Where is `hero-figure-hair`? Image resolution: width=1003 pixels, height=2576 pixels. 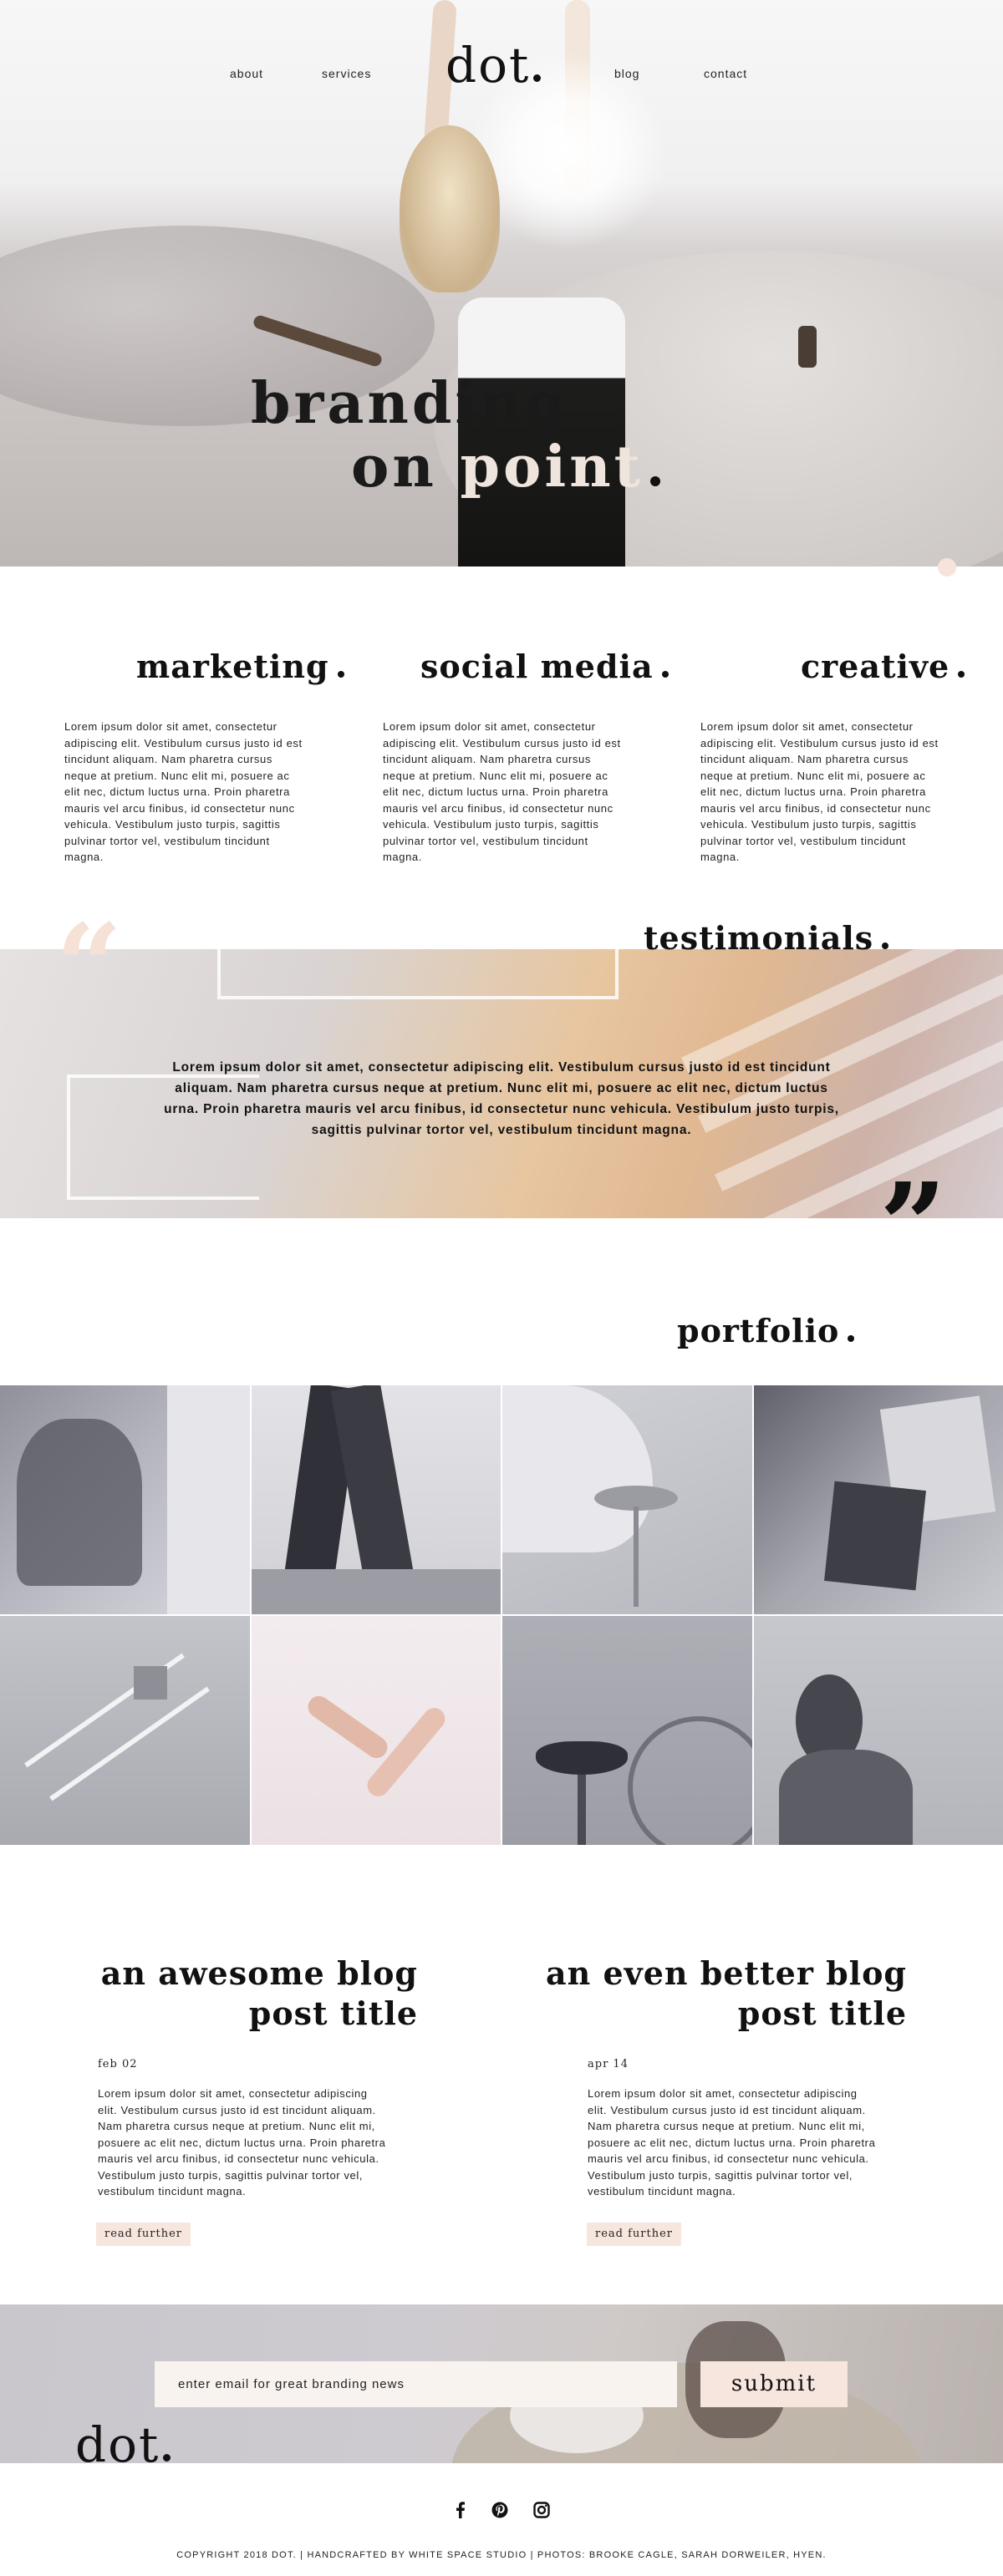 hero-figure-hair is located at coordinates (450, 208).